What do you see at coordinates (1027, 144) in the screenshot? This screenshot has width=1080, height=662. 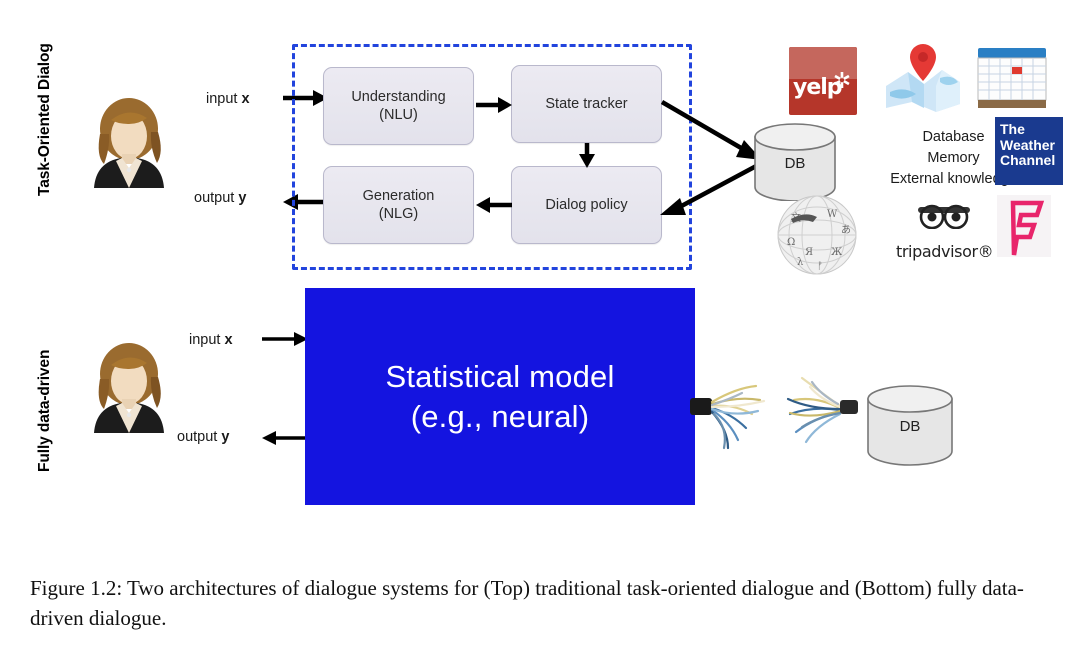 I see `weather-logo-line2: Weather` at bounding box center [1027, 144].